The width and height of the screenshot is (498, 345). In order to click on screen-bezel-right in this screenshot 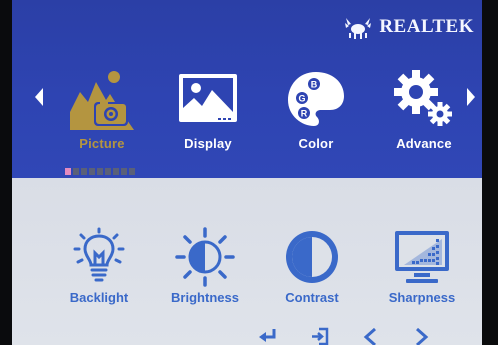, I will do `click(490, 172)`.